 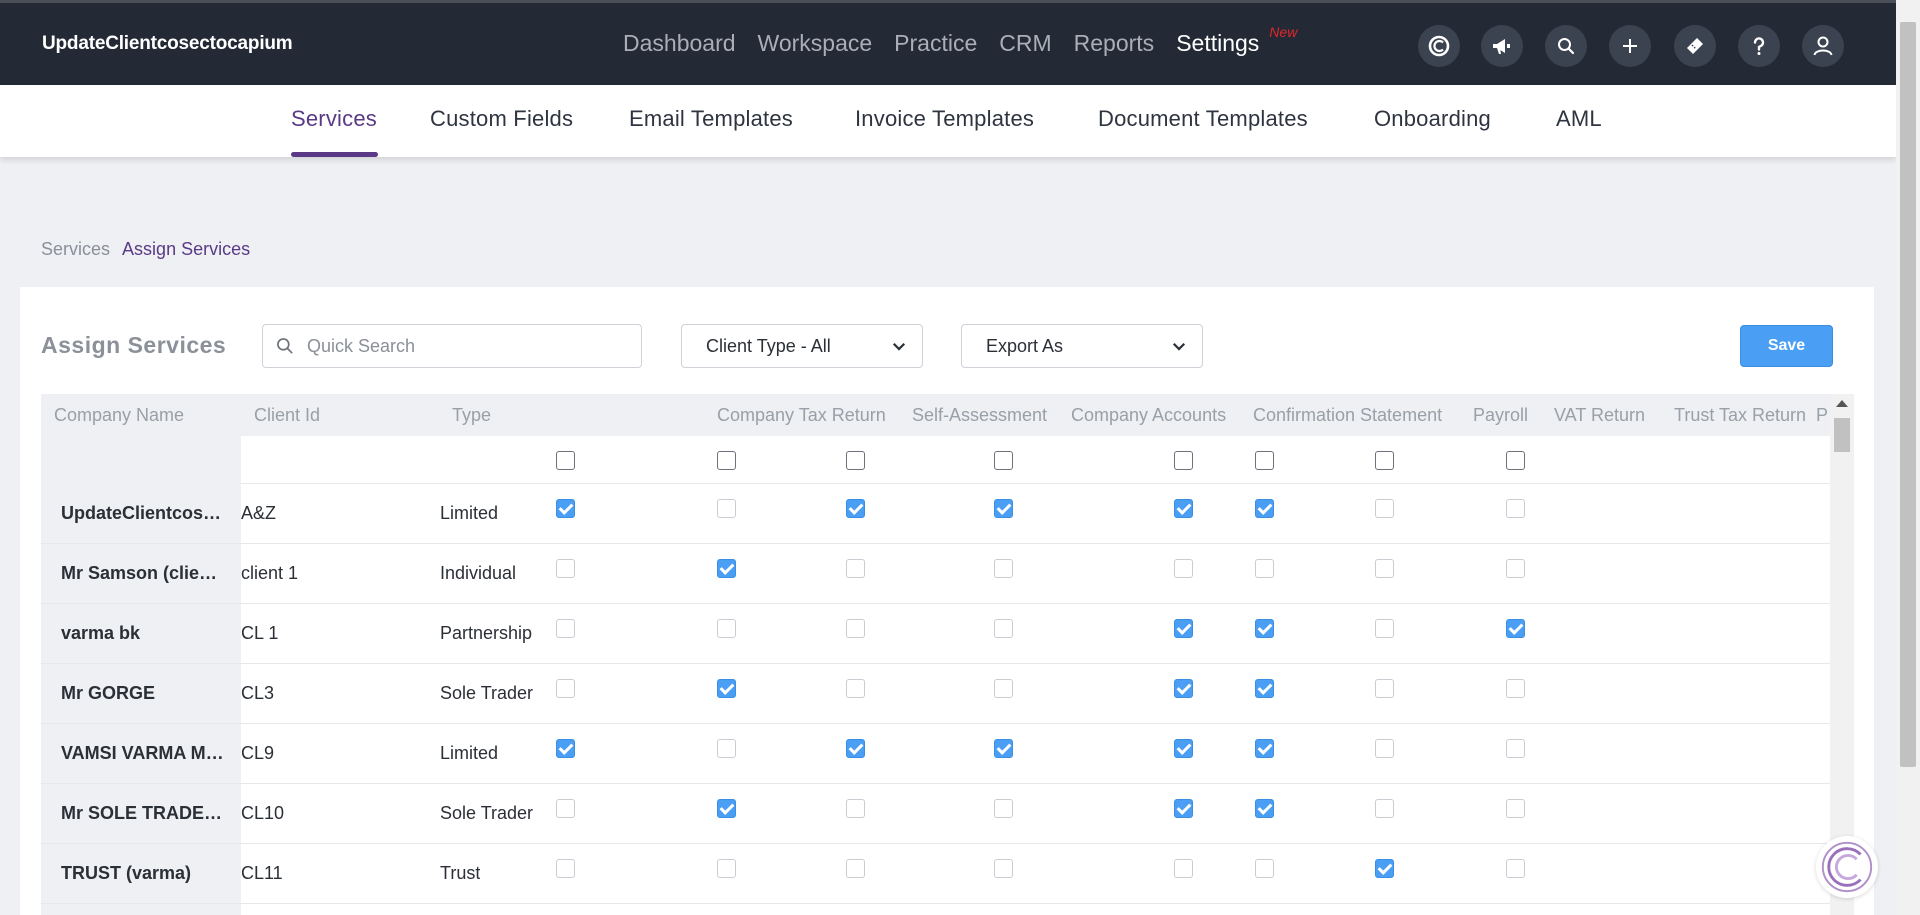 I want to click on select-all-trust-tax-return-checkbox, so click(x=1384, y=460).